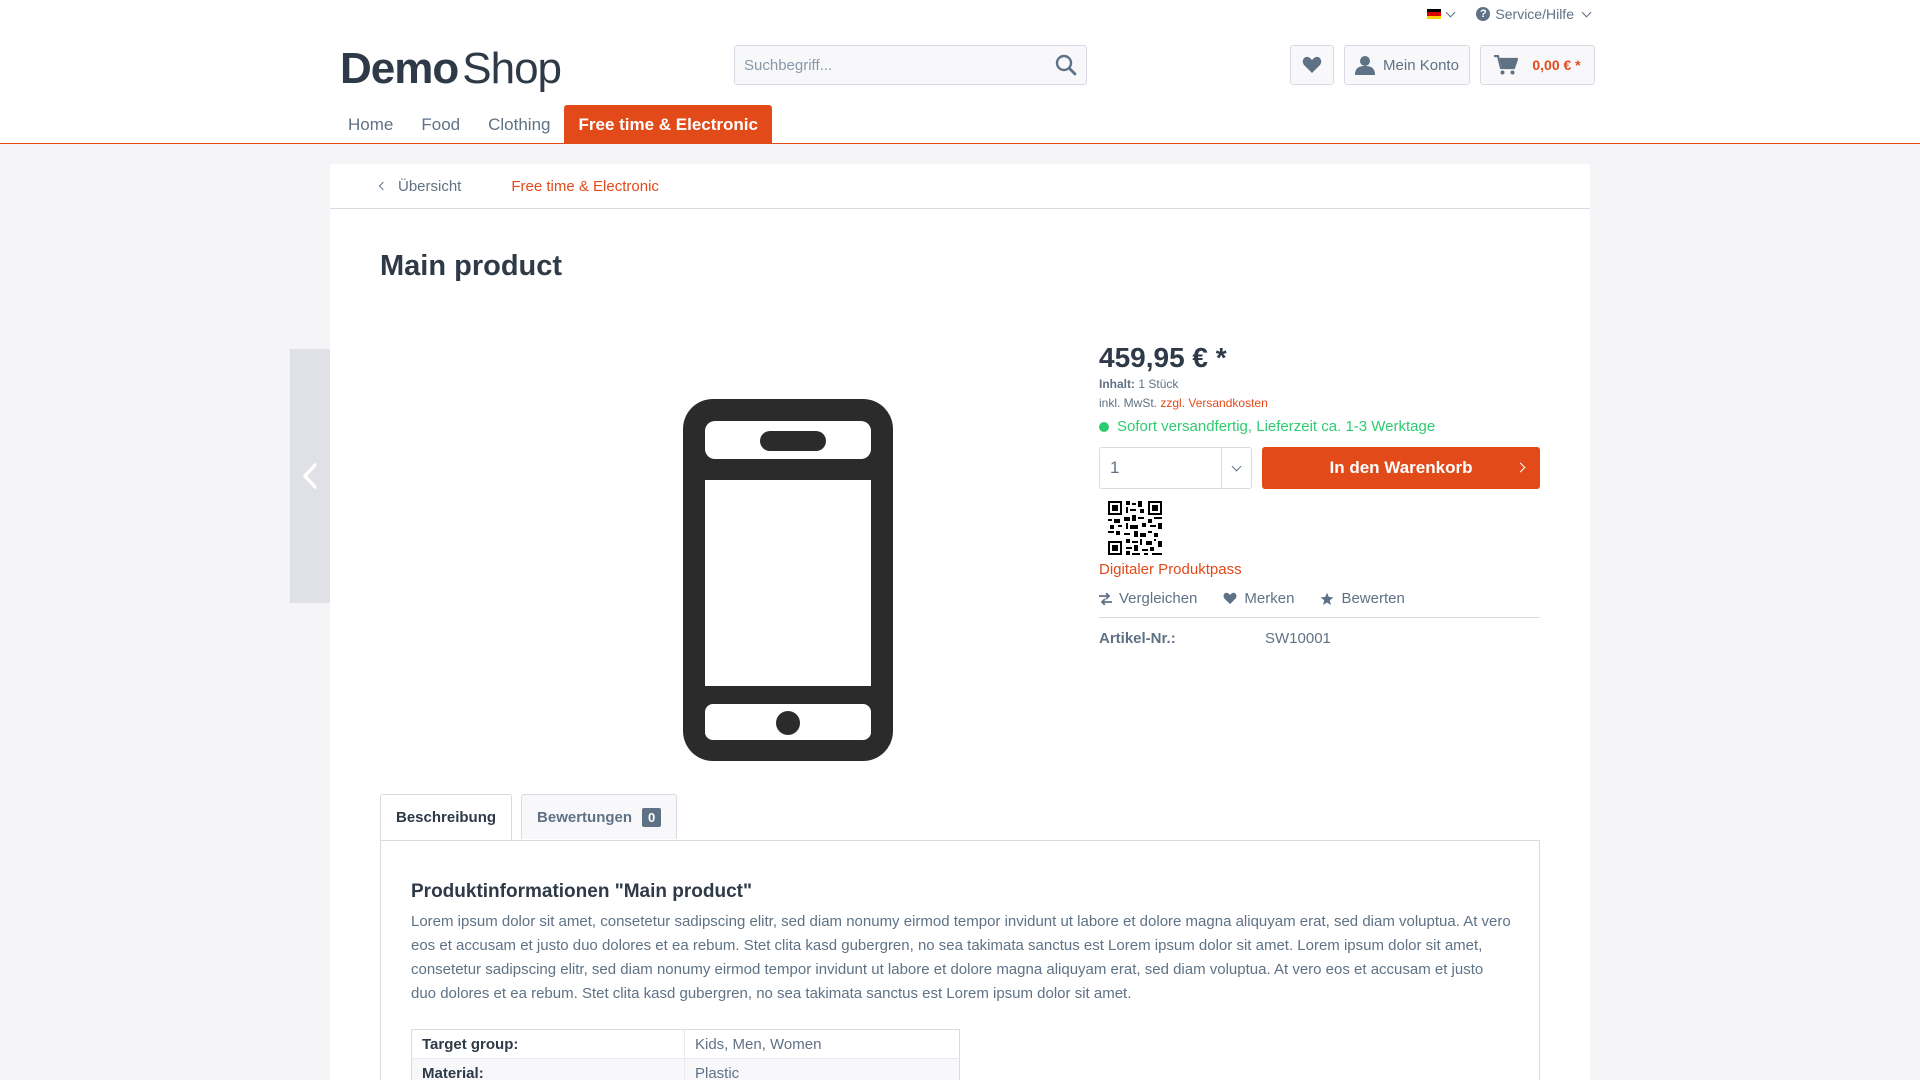  Describe the element at coordinates (370, 124) in the screenshot. I see `nav-item-home: Home` at that location.